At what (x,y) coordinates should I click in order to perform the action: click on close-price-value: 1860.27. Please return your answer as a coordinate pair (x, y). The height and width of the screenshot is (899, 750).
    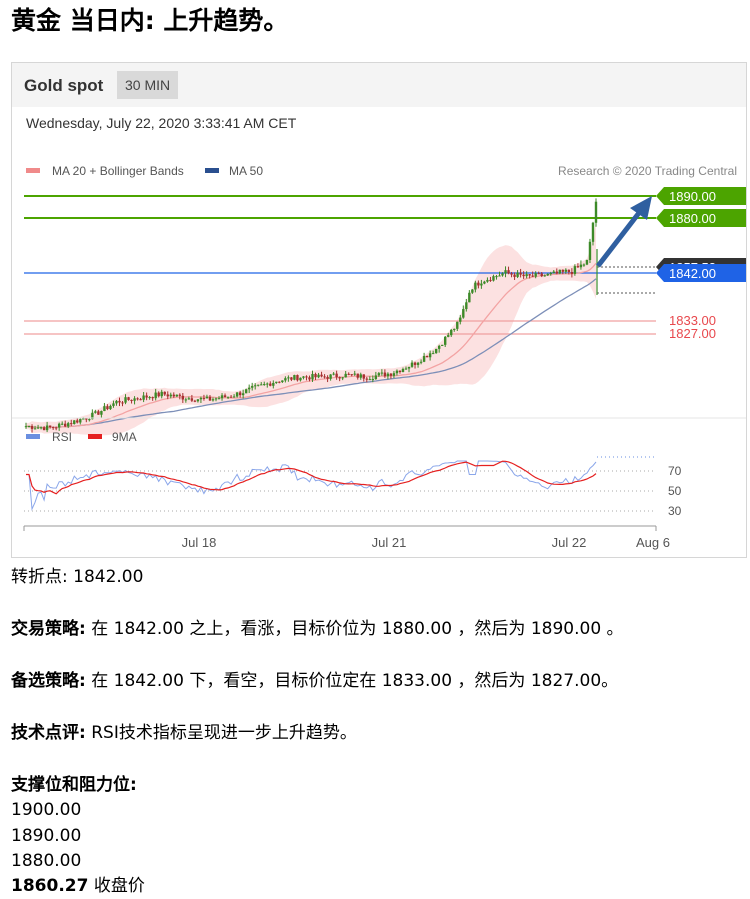
    Looking at the image, I should click on (50, 886).